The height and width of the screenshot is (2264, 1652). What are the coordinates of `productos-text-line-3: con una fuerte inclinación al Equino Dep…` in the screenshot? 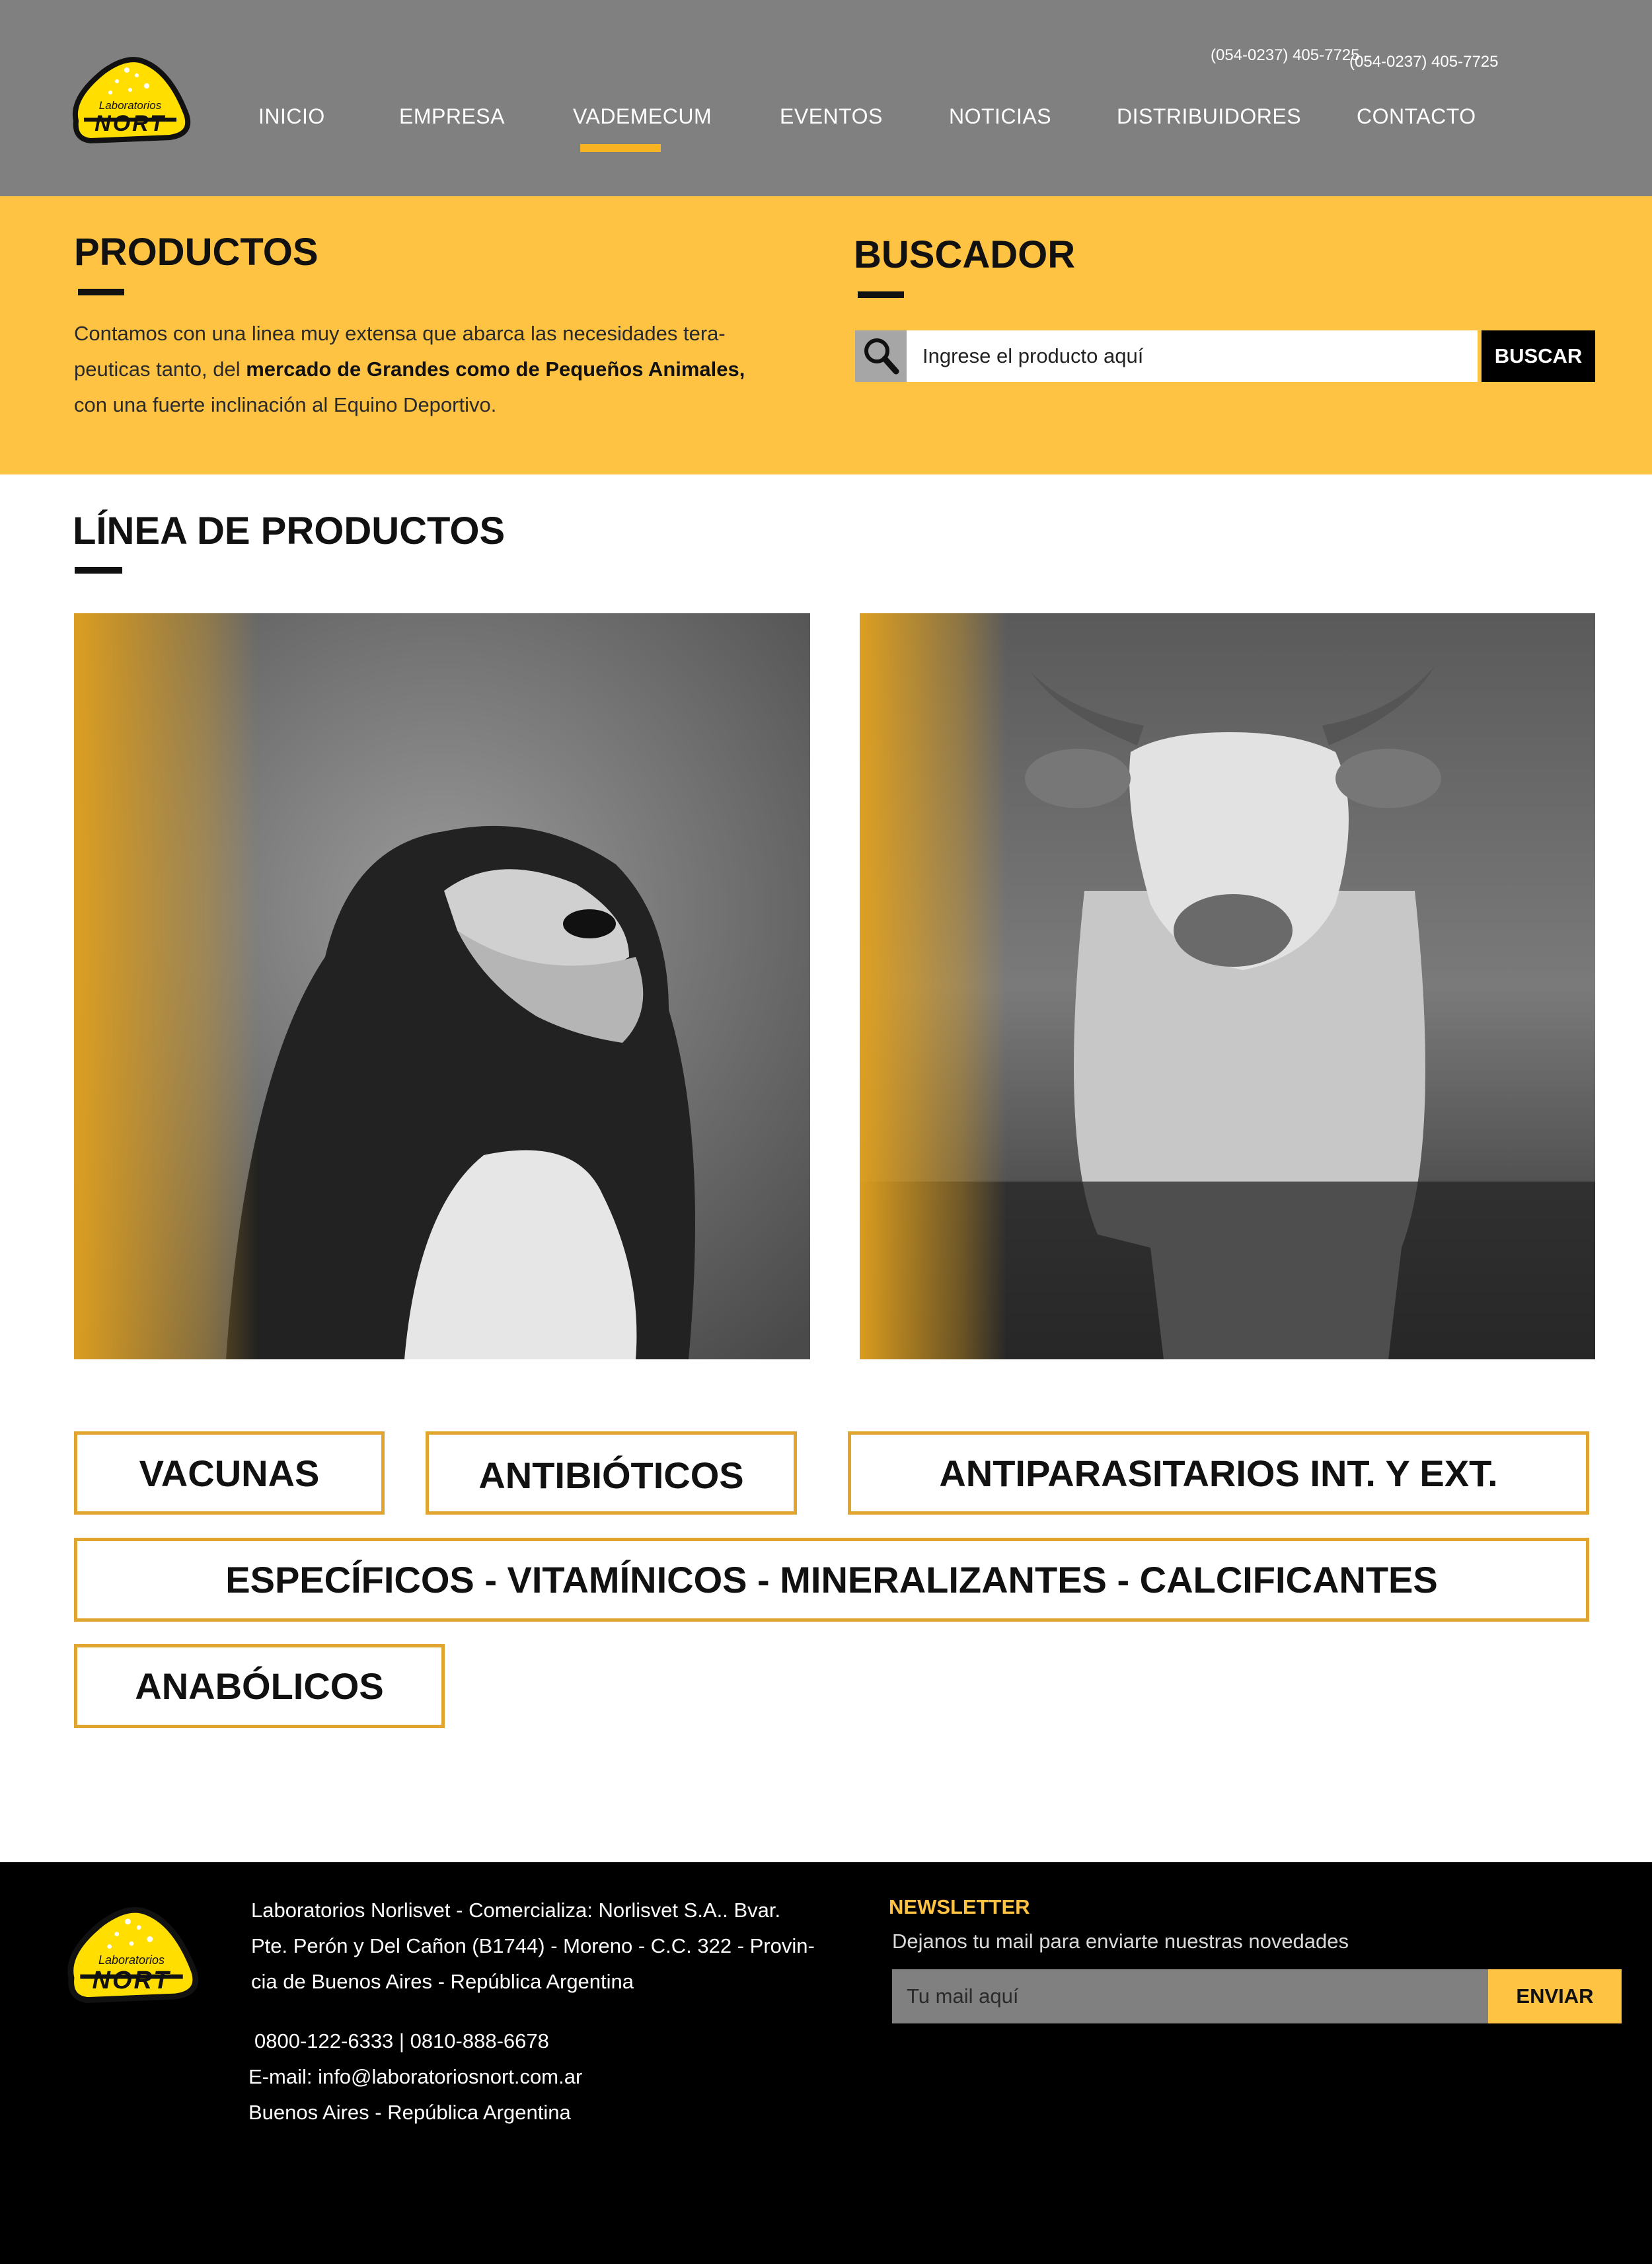 It's located at (286, 404).